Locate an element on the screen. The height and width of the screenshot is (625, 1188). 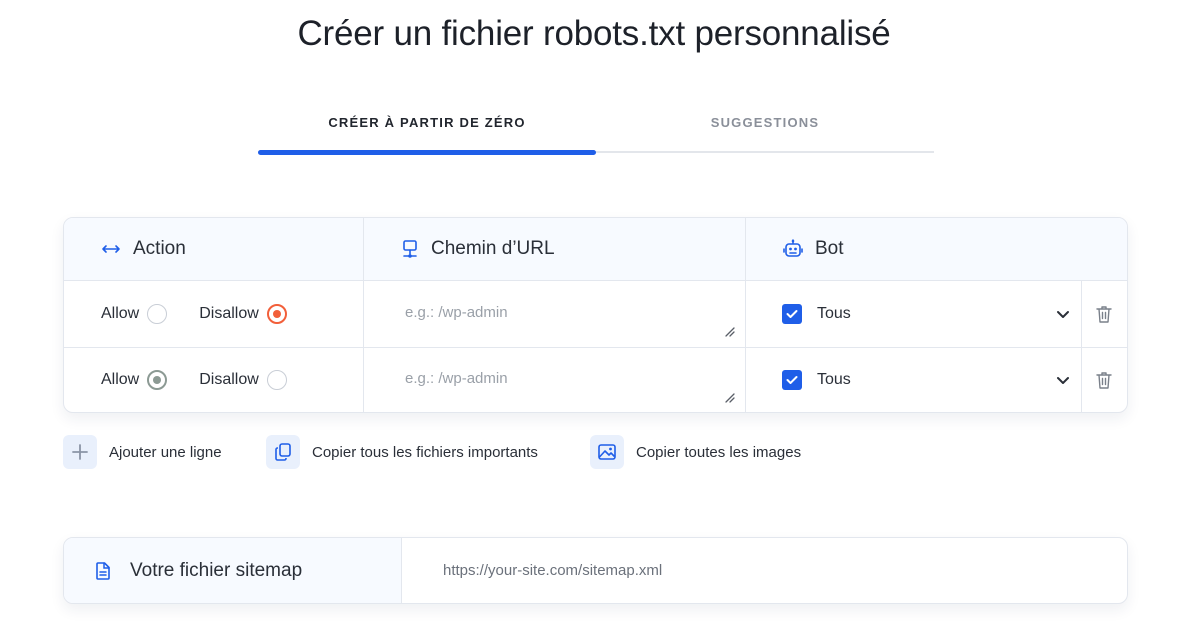
page-title: Créer un fichier robots.txt personnalisé is located at coordinates (594, 33).